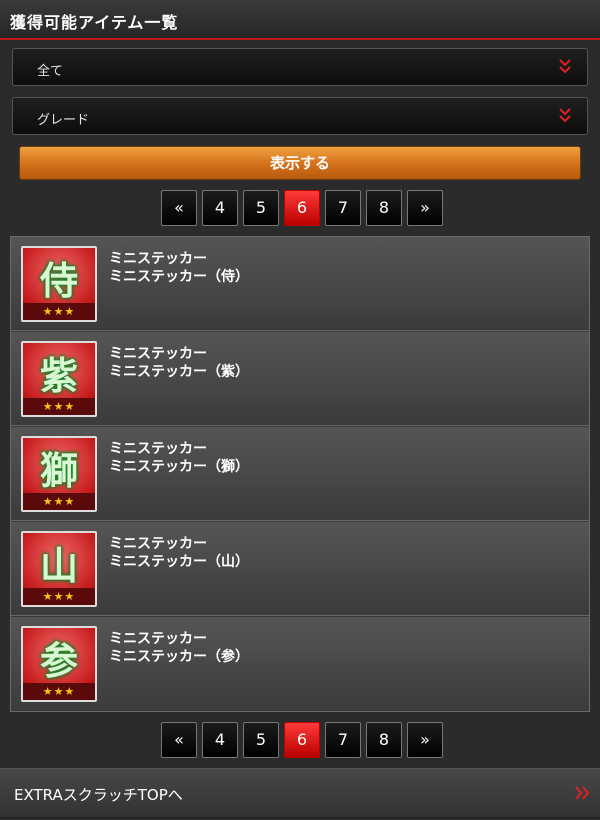  Describe the element at coordinates (179, 277) in the screenshot. I see `item-name: ミニステッカー（侍）` at that location.